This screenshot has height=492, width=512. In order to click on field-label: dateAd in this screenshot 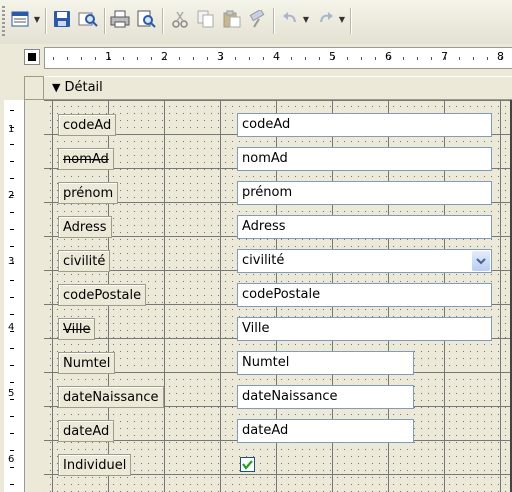, I will do `click(86, 431)`.